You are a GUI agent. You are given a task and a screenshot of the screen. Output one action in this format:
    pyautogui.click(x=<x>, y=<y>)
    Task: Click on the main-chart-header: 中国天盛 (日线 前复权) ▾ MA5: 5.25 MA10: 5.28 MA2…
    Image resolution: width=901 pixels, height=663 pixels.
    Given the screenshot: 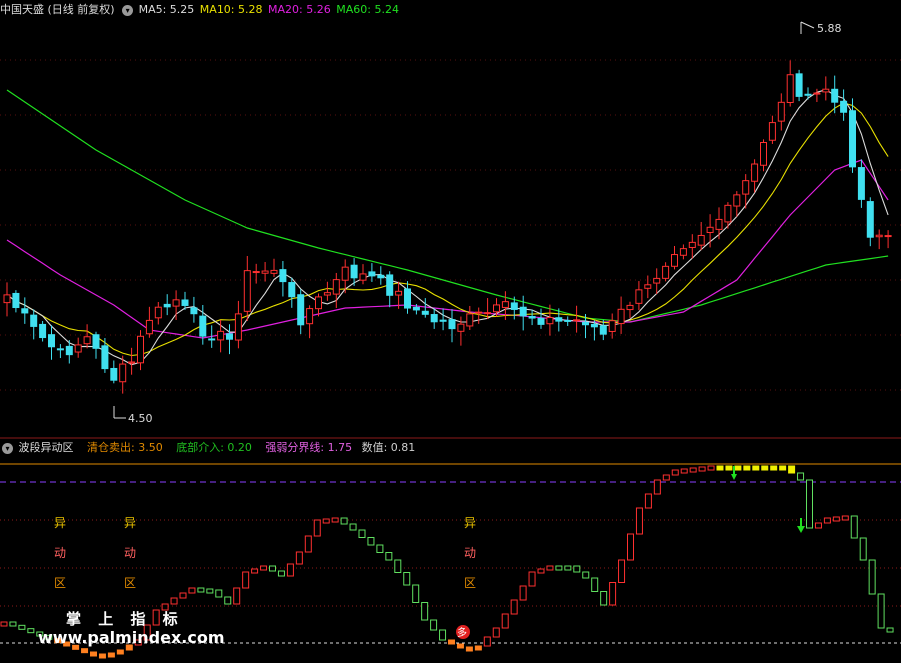 What is the action you would take?
    pyautogui.click(x=200, y=10)
    